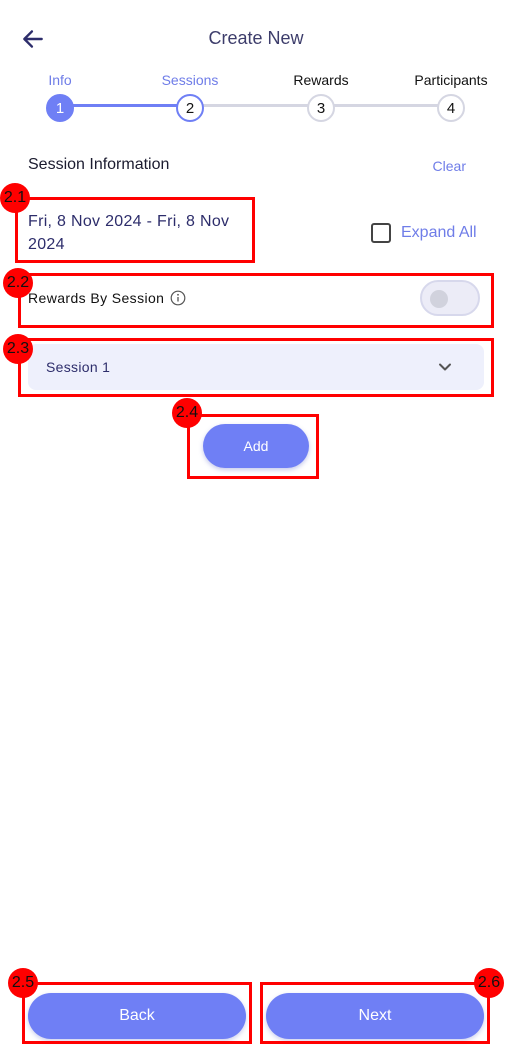 This screenshot has height=1050, width=512. I want to click on step-number: 1, so click(60, 108).